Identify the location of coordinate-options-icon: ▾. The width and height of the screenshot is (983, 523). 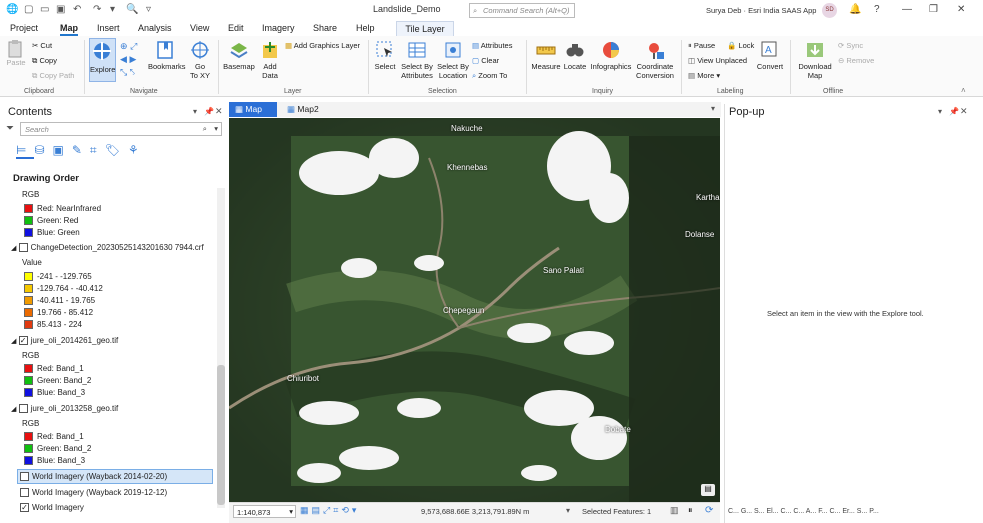
(568, 510).